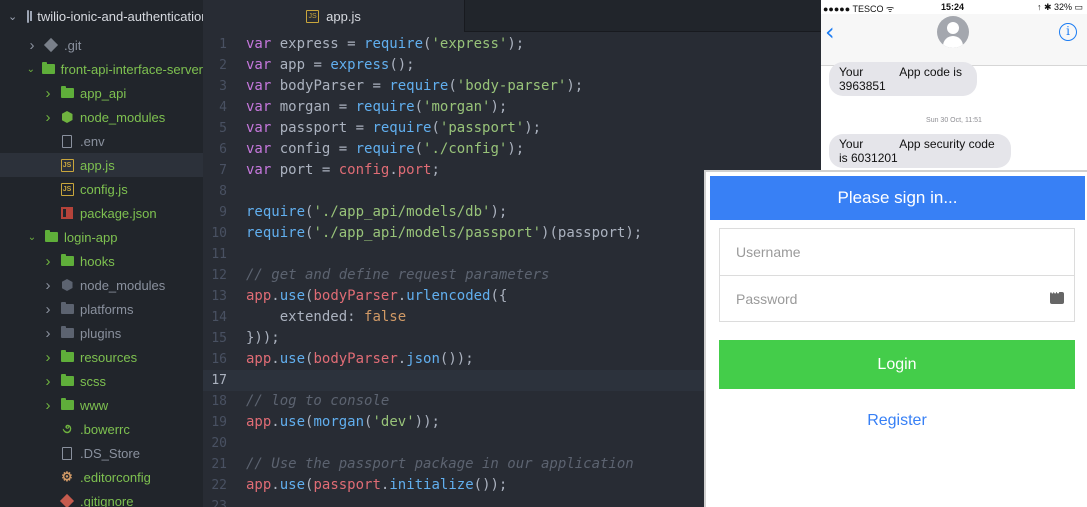 The width and height of the screenshot is (1087, 507). I want to click on username-field: Username, so click(897, 252).